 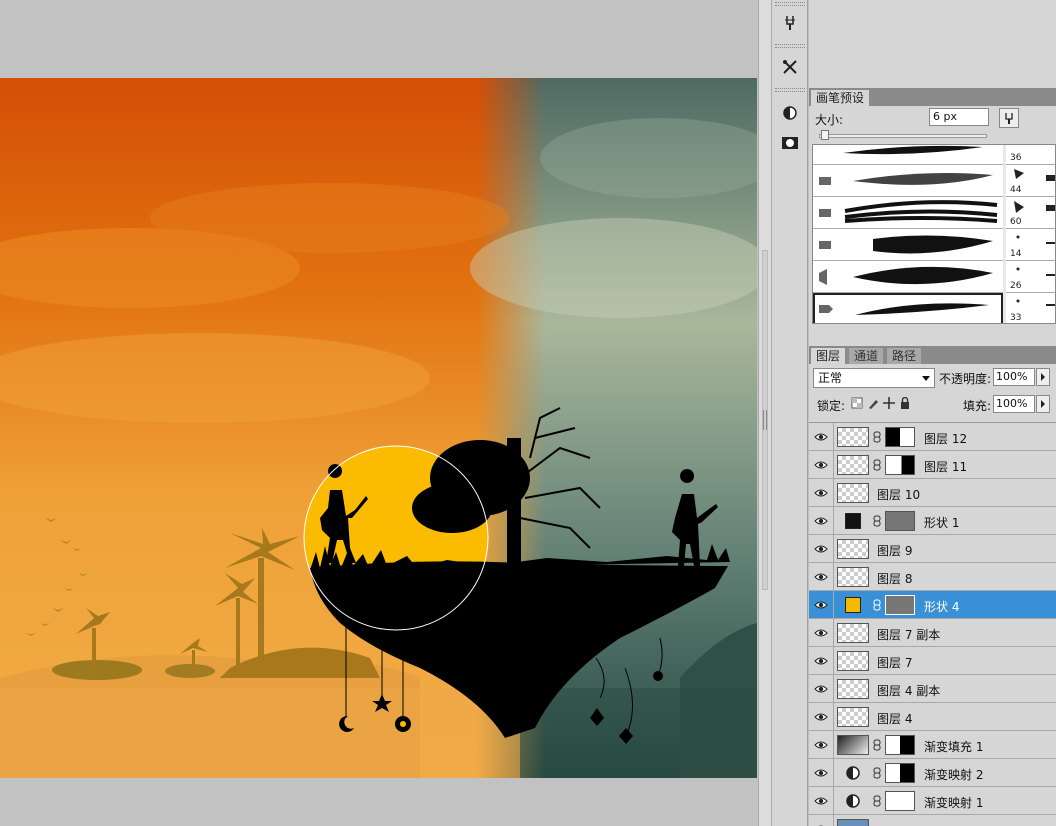 What do you see at coordinates (873, 403) in the screenshot?
I see `lock-pixels-icon` at bounding box center [873, 403].